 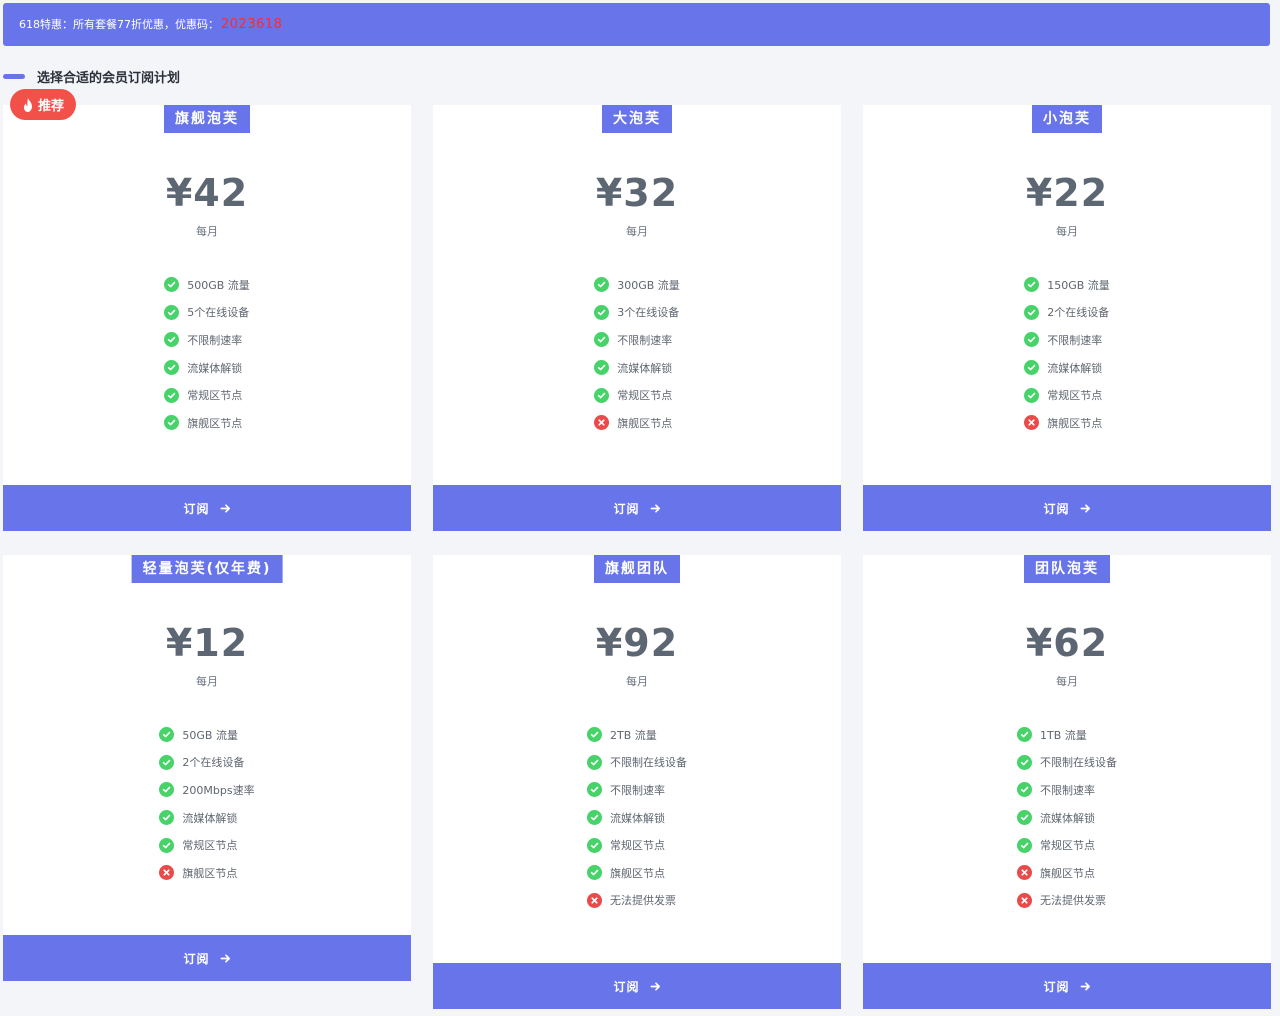 I want to click on section-title: 选择合适的会员订阅计划, so click(x=91, y=76).